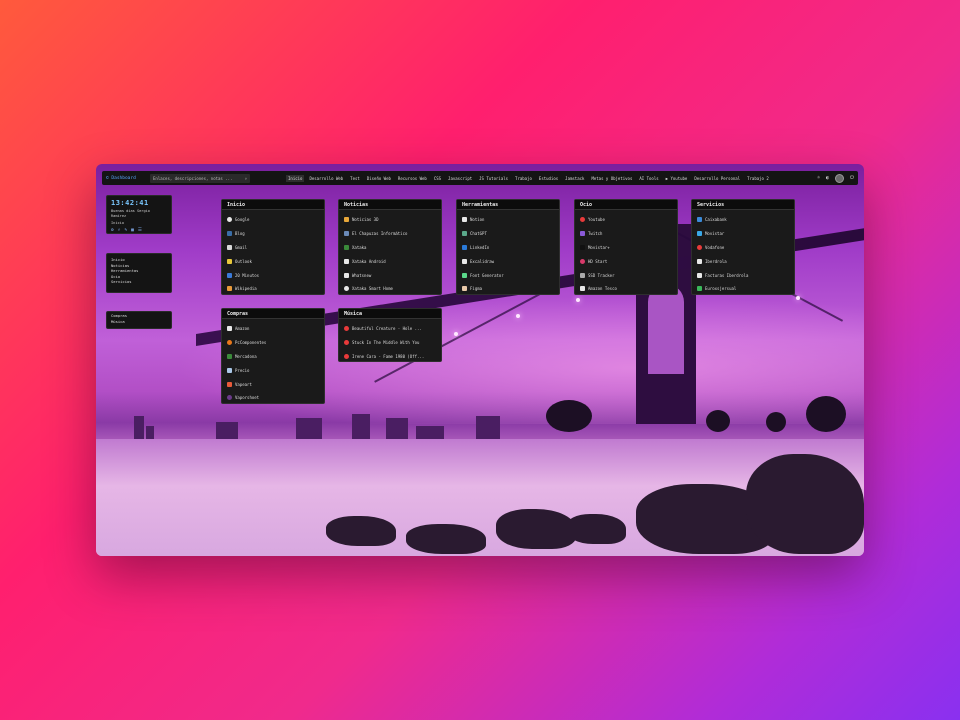  I want to click on link-linkedin: LinkedIn, so click(508, 248).